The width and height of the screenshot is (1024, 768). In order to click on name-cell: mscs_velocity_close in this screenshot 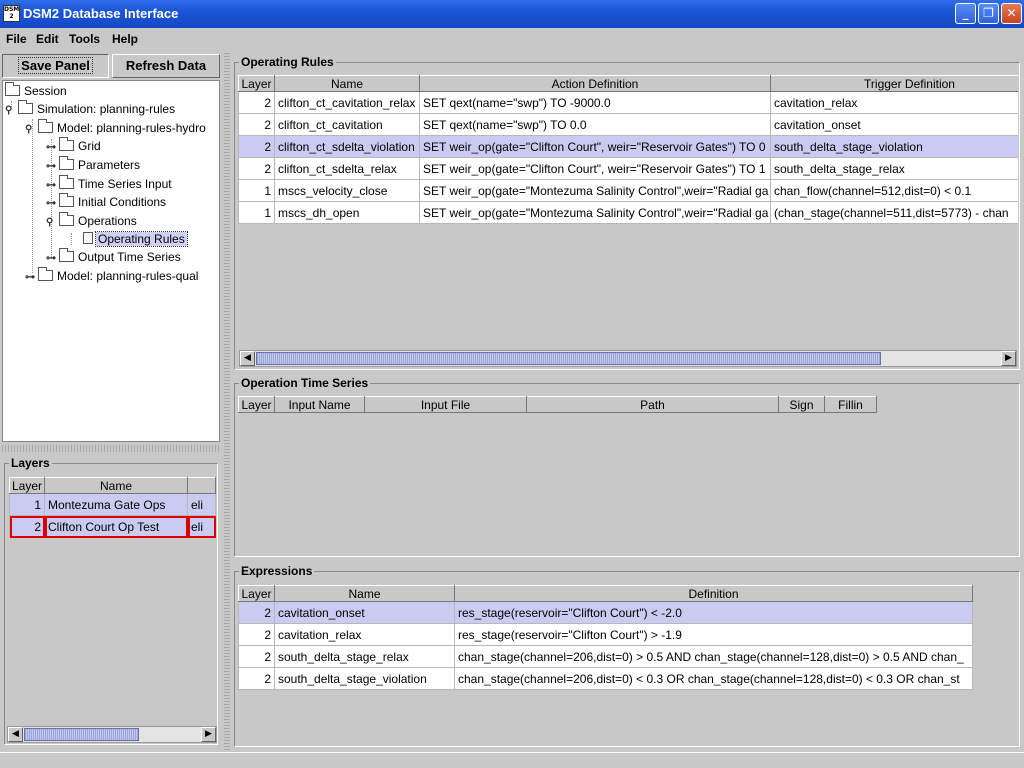, I will do `click(347, 190)`.